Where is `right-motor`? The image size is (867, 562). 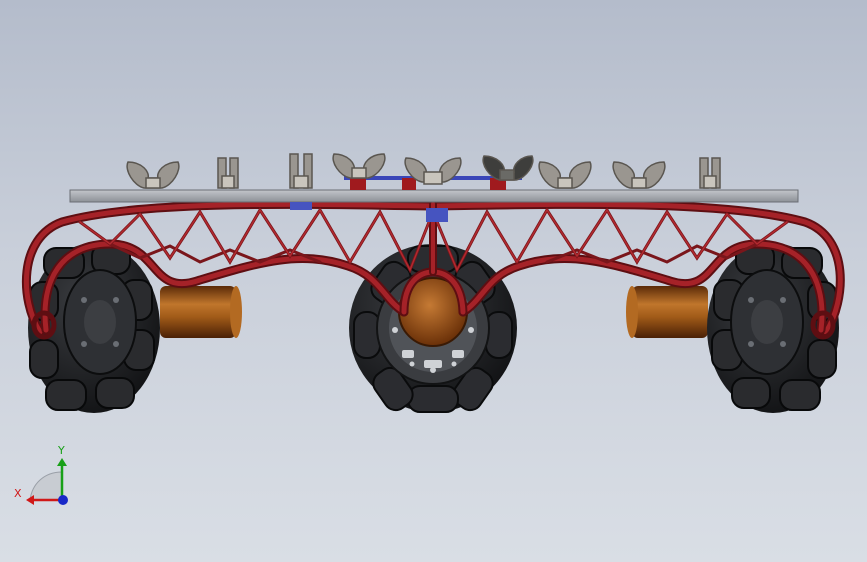 right-motor is located at coordinates (667, 312).